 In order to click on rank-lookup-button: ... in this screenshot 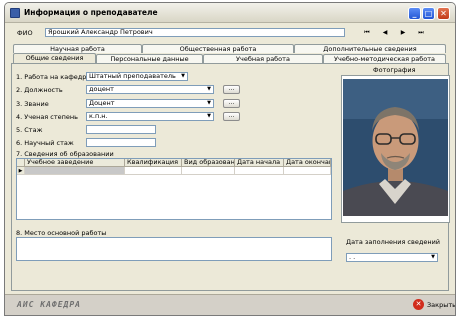, I will do `click(231, 103)`.